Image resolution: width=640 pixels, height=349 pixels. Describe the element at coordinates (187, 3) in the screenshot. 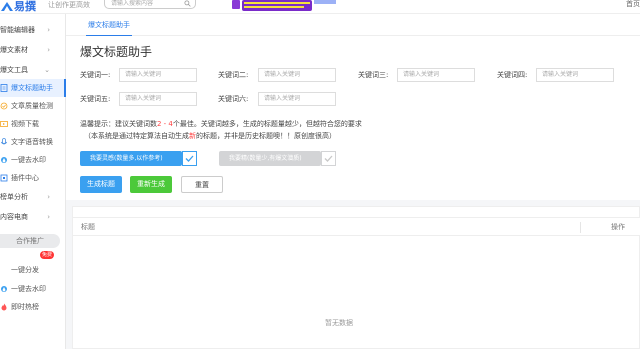

I see `search-icon` at that location.